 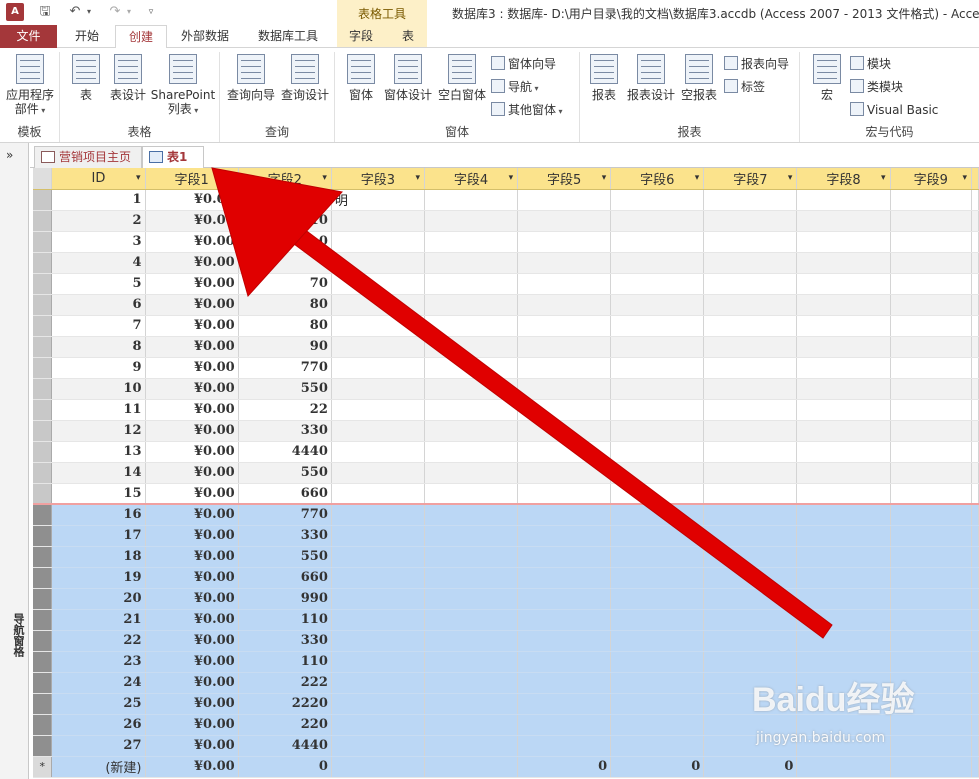 What do you see at coordinates (564, 179) in the screenshot?
I see `column-header-field5: 字段5 ▾` at bounding box center [564, 179].